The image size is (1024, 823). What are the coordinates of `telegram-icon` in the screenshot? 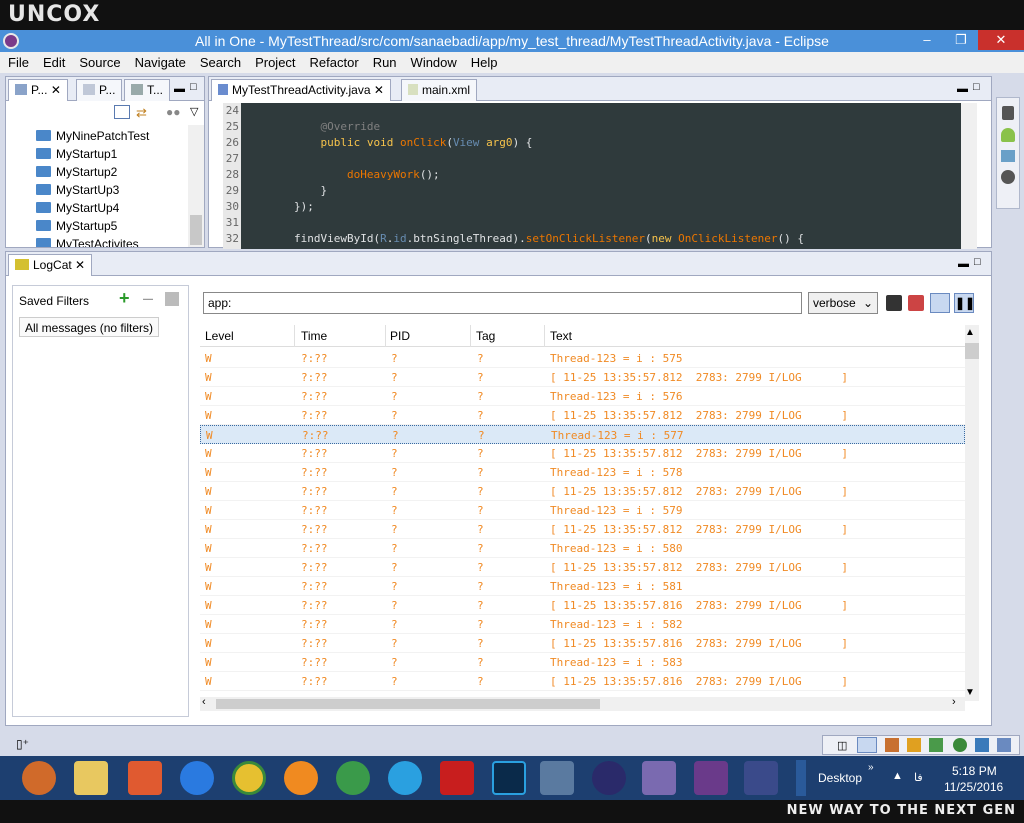 It's located at (405, 778).